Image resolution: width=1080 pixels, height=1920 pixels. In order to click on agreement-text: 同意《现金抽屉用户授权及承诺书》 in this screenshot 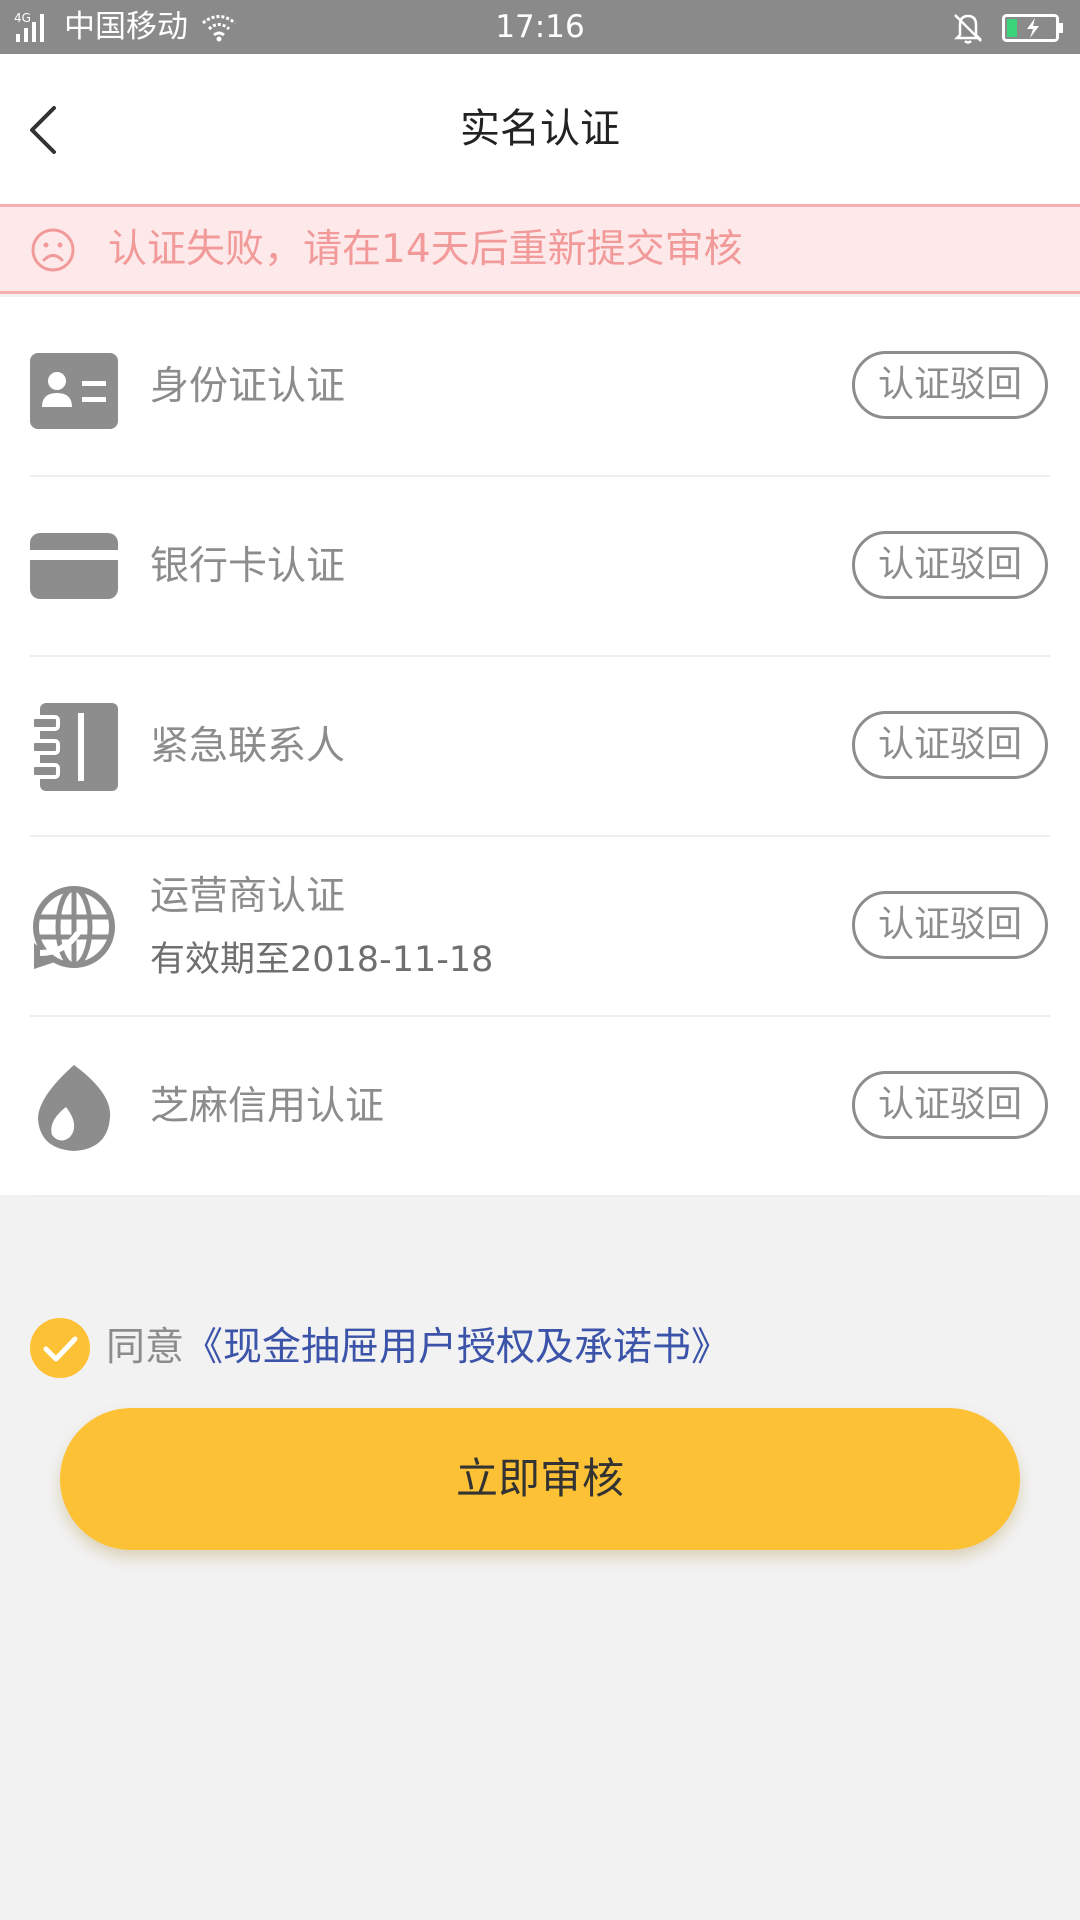, I will do `click(418, 1348)`.